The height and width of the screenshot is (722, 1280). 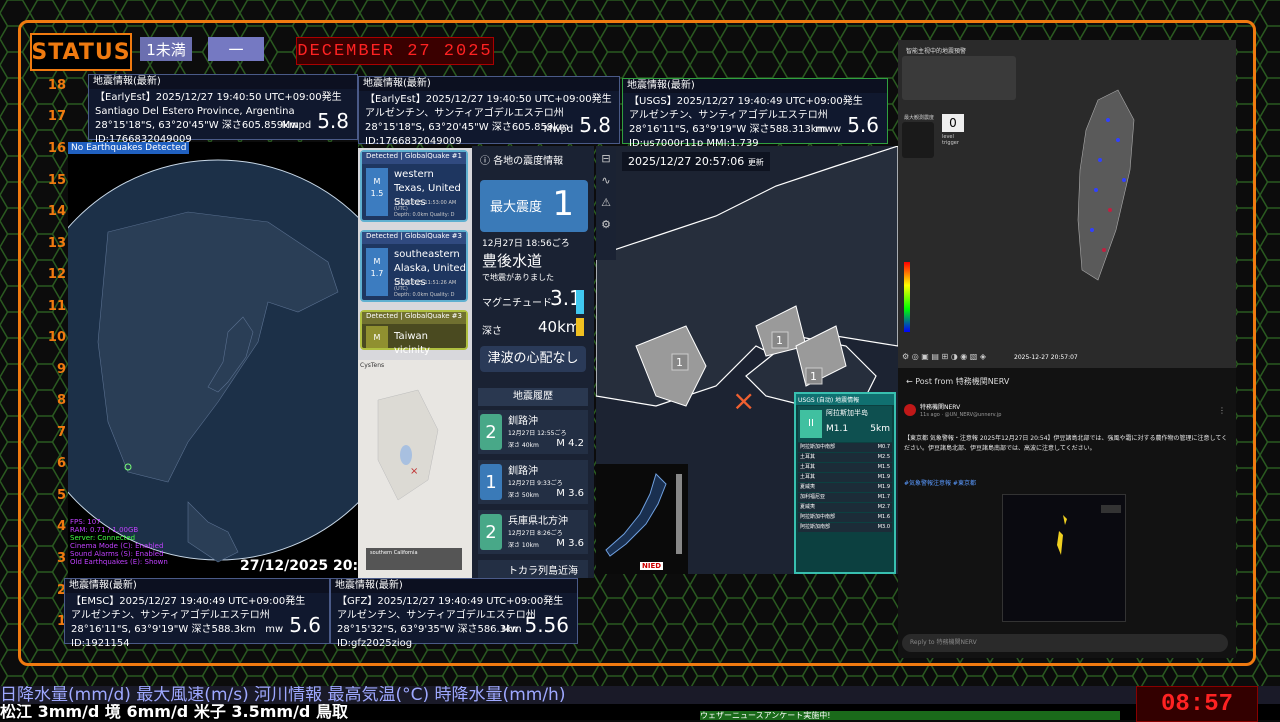 I want to click on quake-depth: Depth: 0.0km Quality: D, so click(x=424, y=295).